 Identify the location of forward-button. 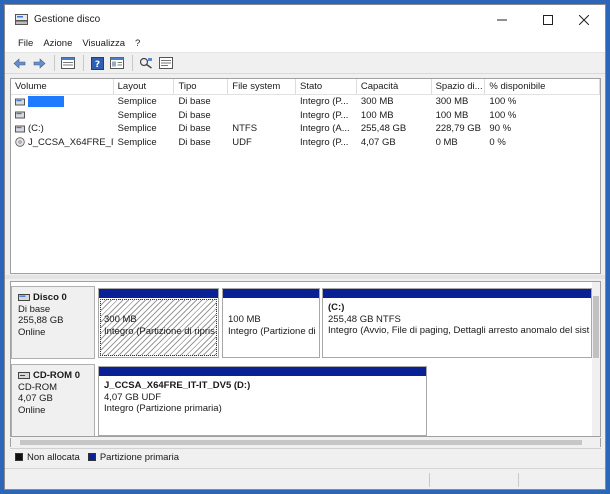
(39, 63).